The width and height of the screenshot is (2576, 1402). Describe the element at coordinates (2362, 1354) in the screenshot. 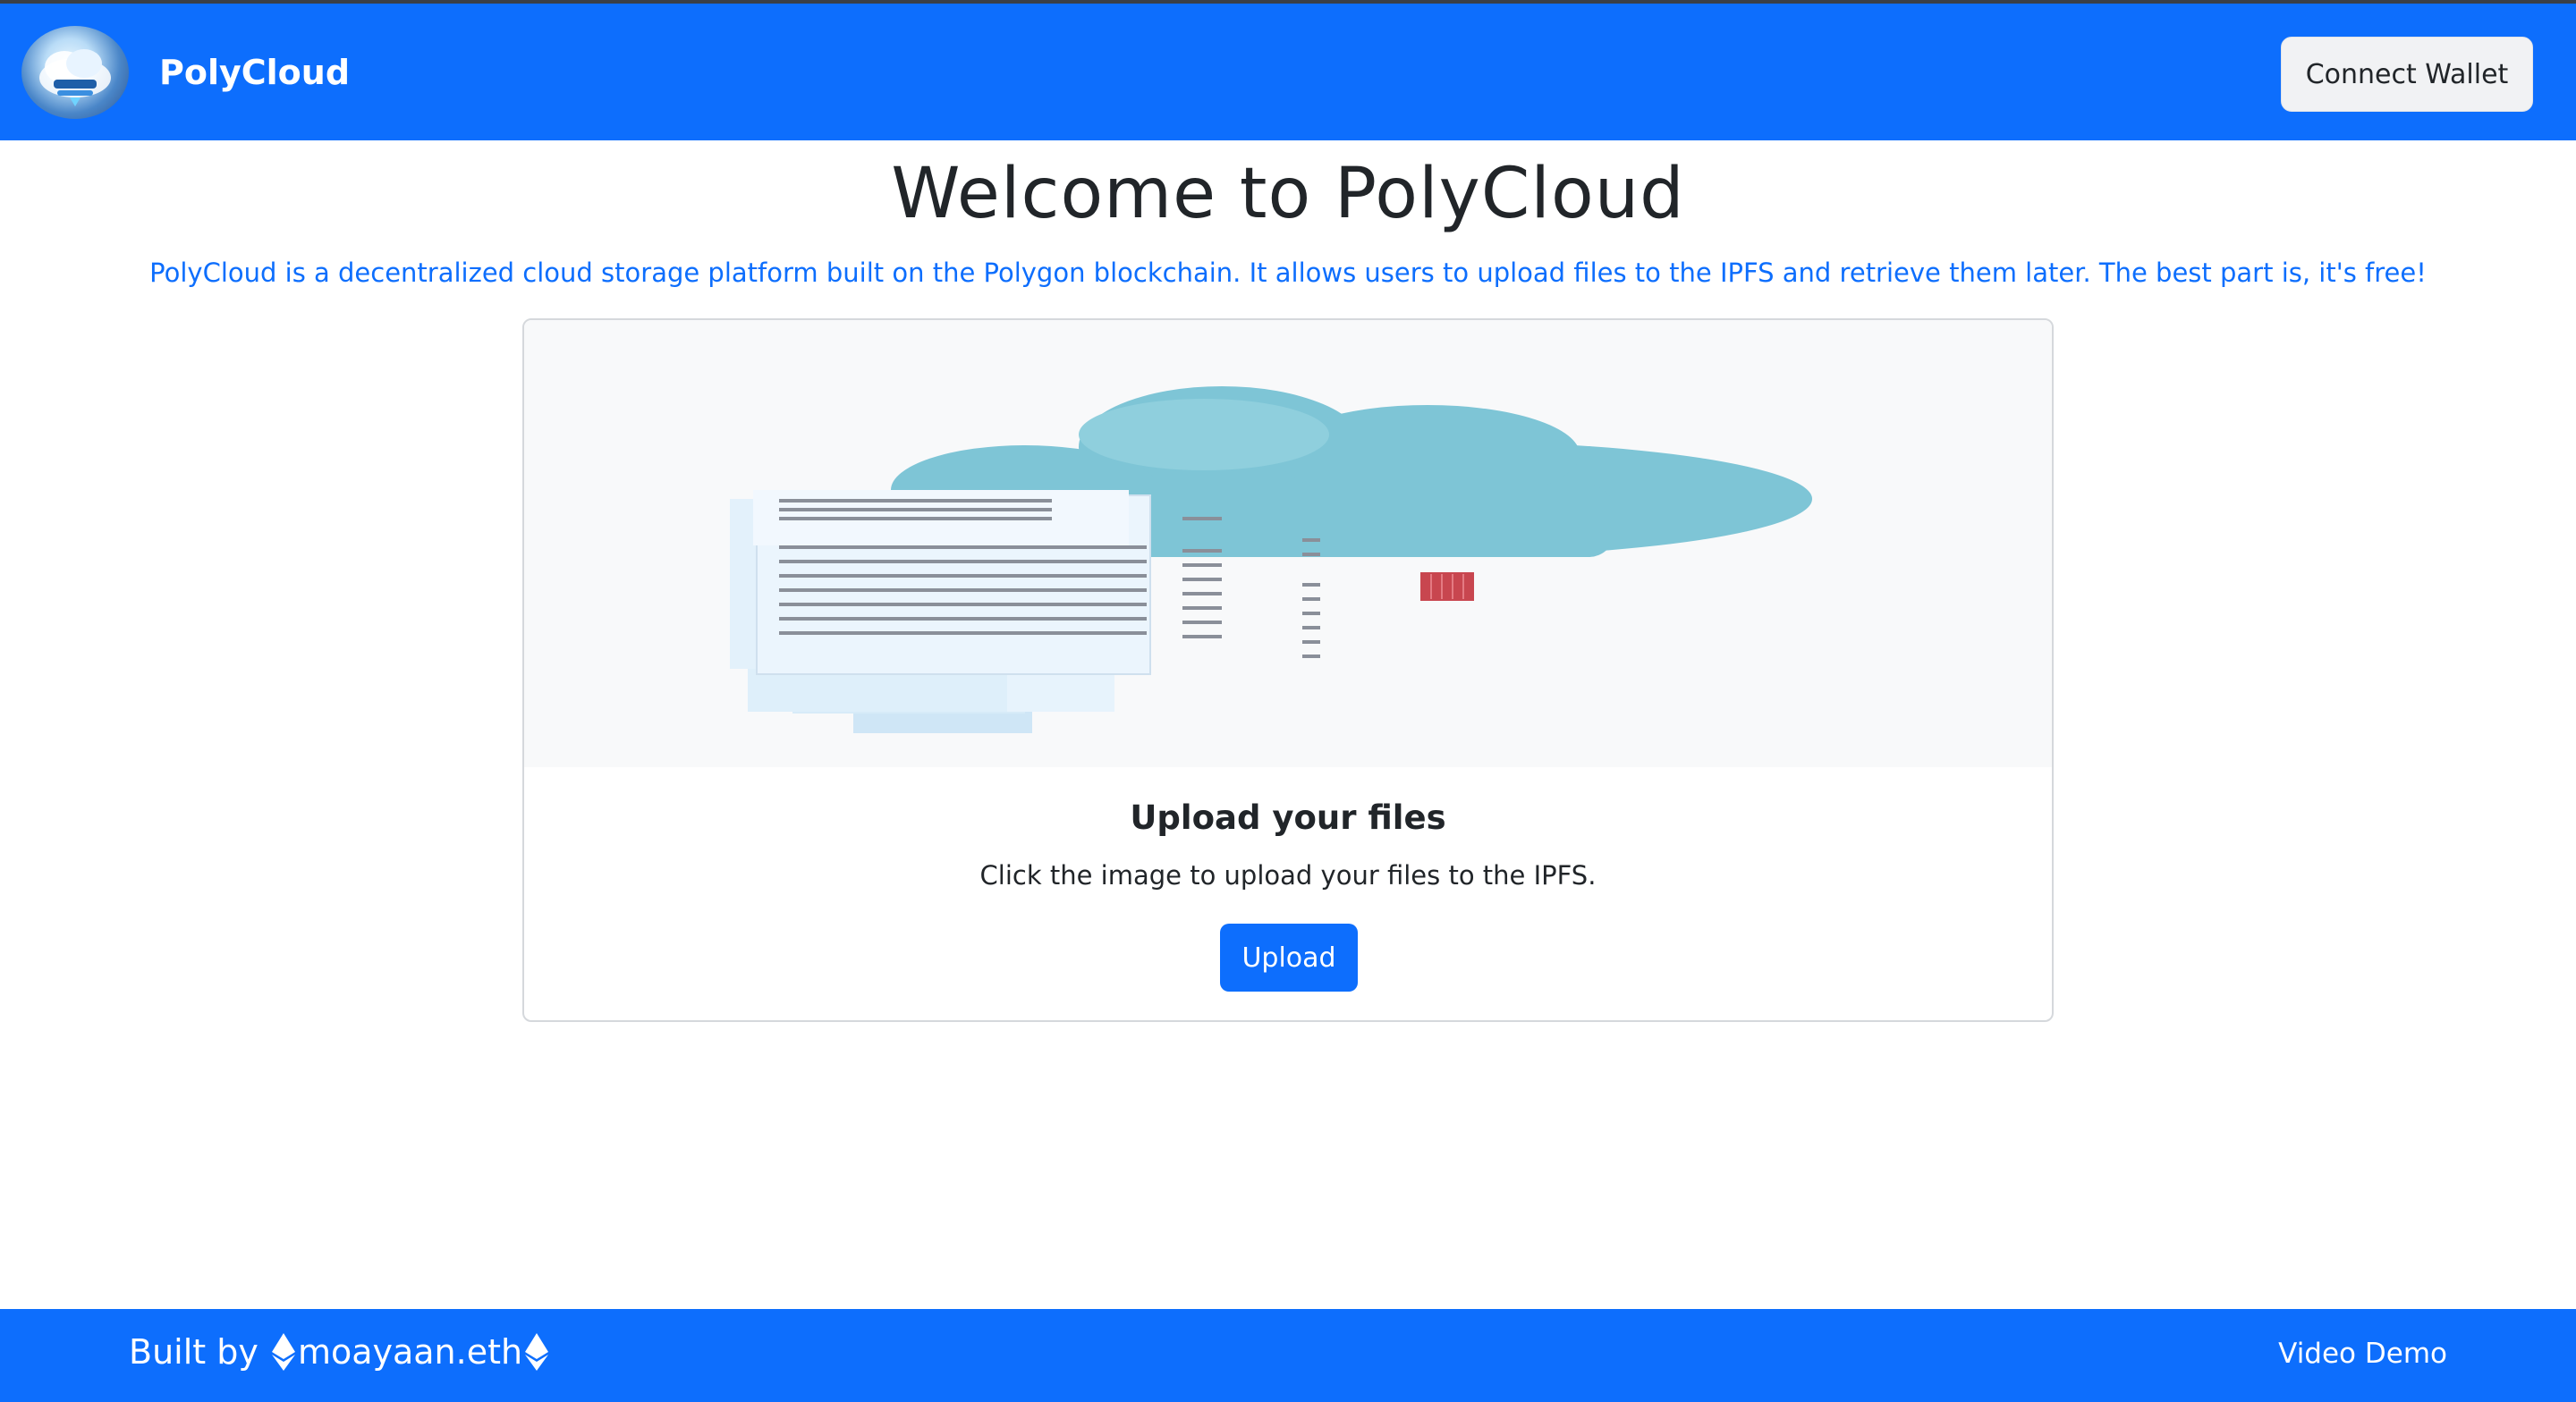

I see `video-demo-link: Video Demo` at that location.